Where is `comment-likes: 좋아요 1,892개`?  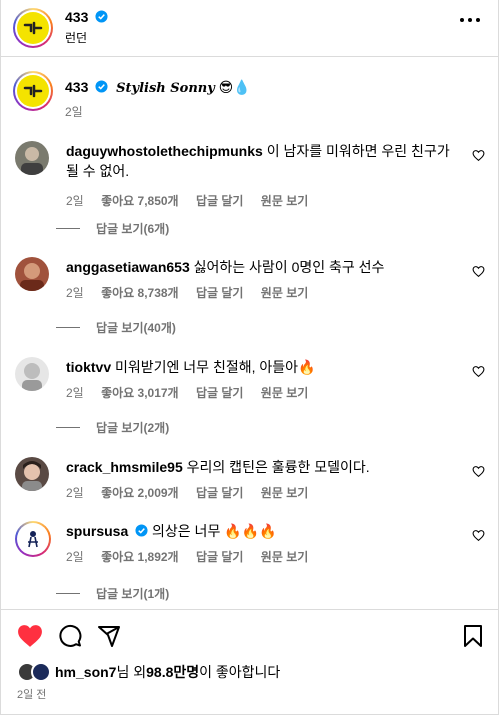 comment-likes: 좋아요 1,892개 is located at coordinates (140, 557).